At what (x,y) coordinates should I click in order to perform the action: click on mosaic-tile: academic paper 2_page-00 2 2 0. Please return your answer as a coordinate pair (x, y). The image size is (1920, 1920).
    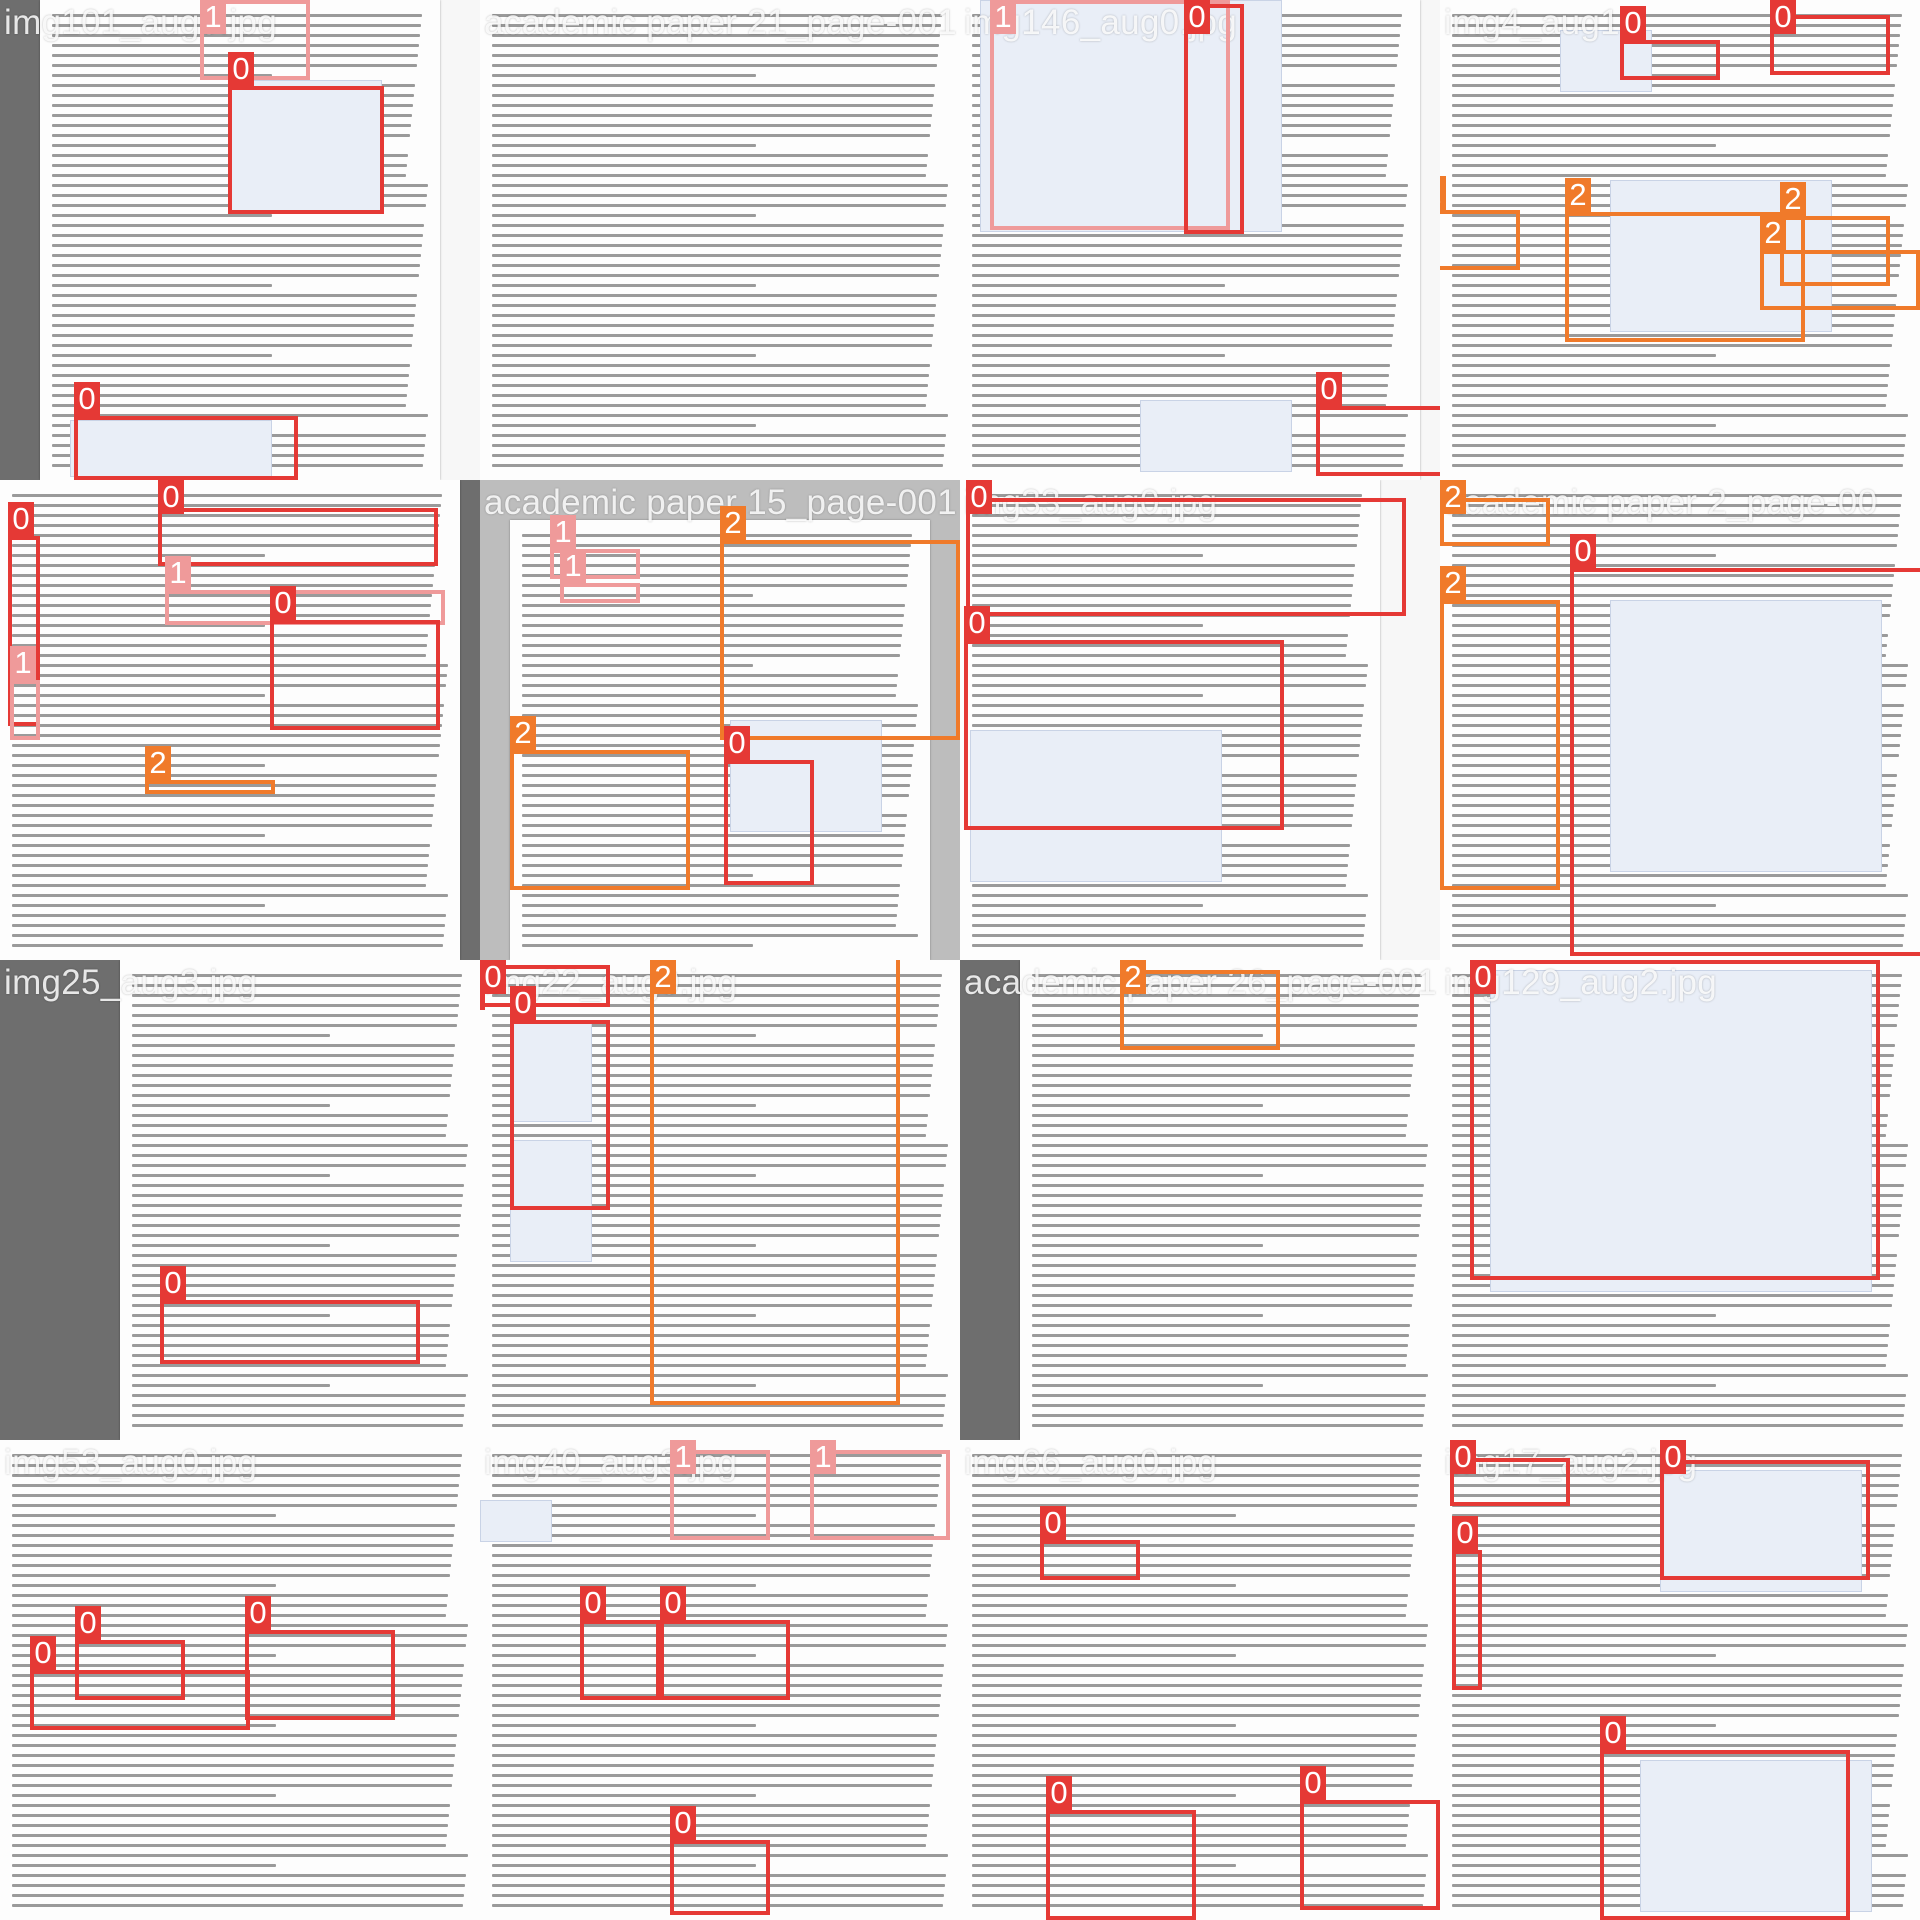
    Looking at the image, I should click on (1680, 720).